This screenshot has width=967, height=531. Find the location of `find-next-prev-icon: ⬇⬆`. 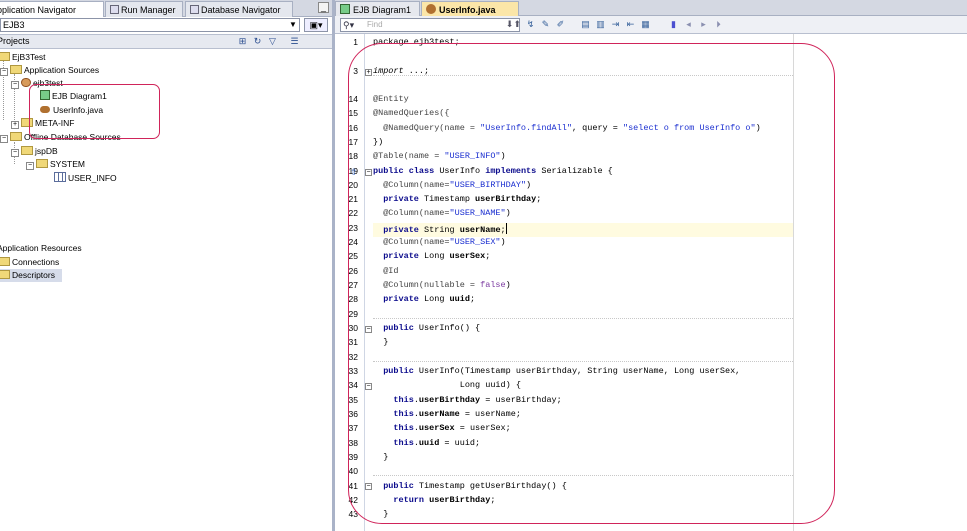

find-next-prev-icon: ⬇⬆ is located at coordinates (513, 24).